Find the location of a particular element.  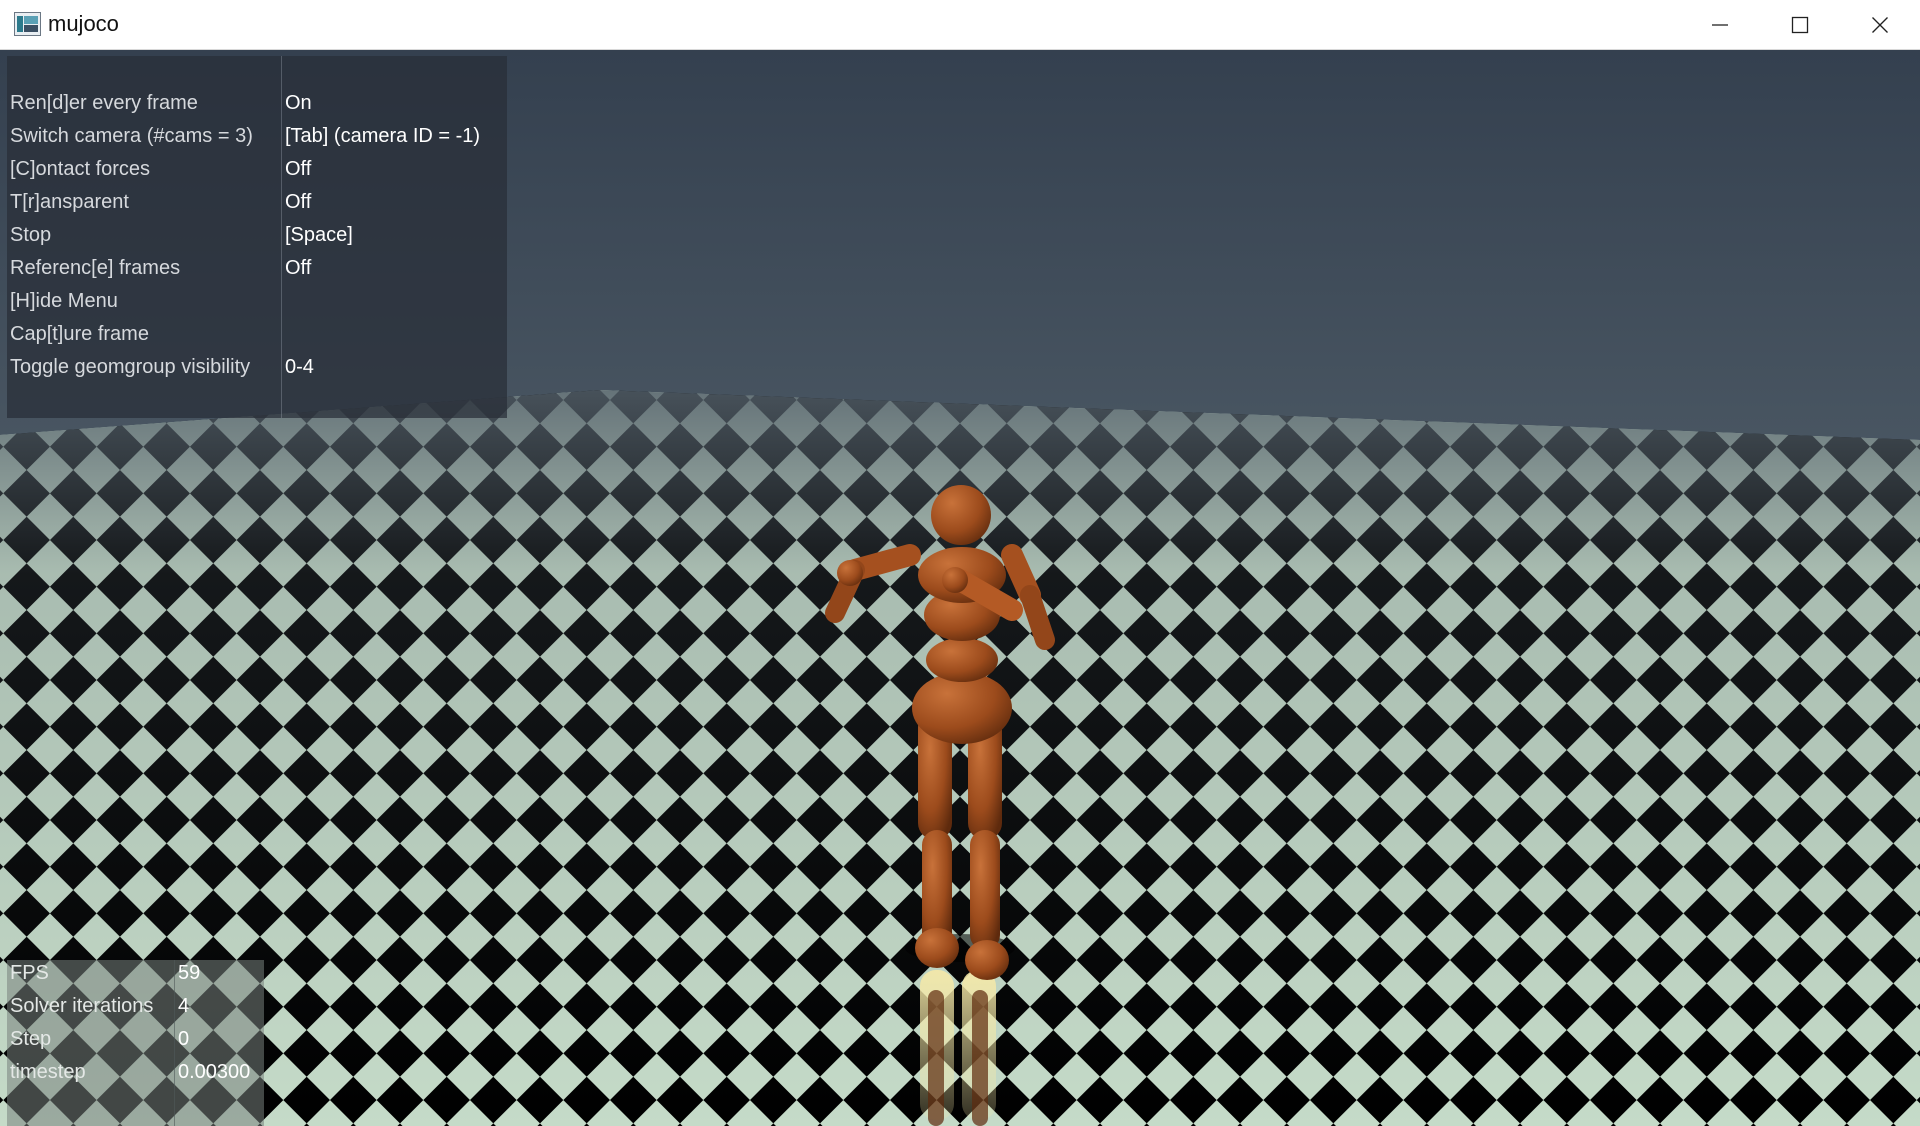

menu-item-value: On is located at coordinates (298, 103).